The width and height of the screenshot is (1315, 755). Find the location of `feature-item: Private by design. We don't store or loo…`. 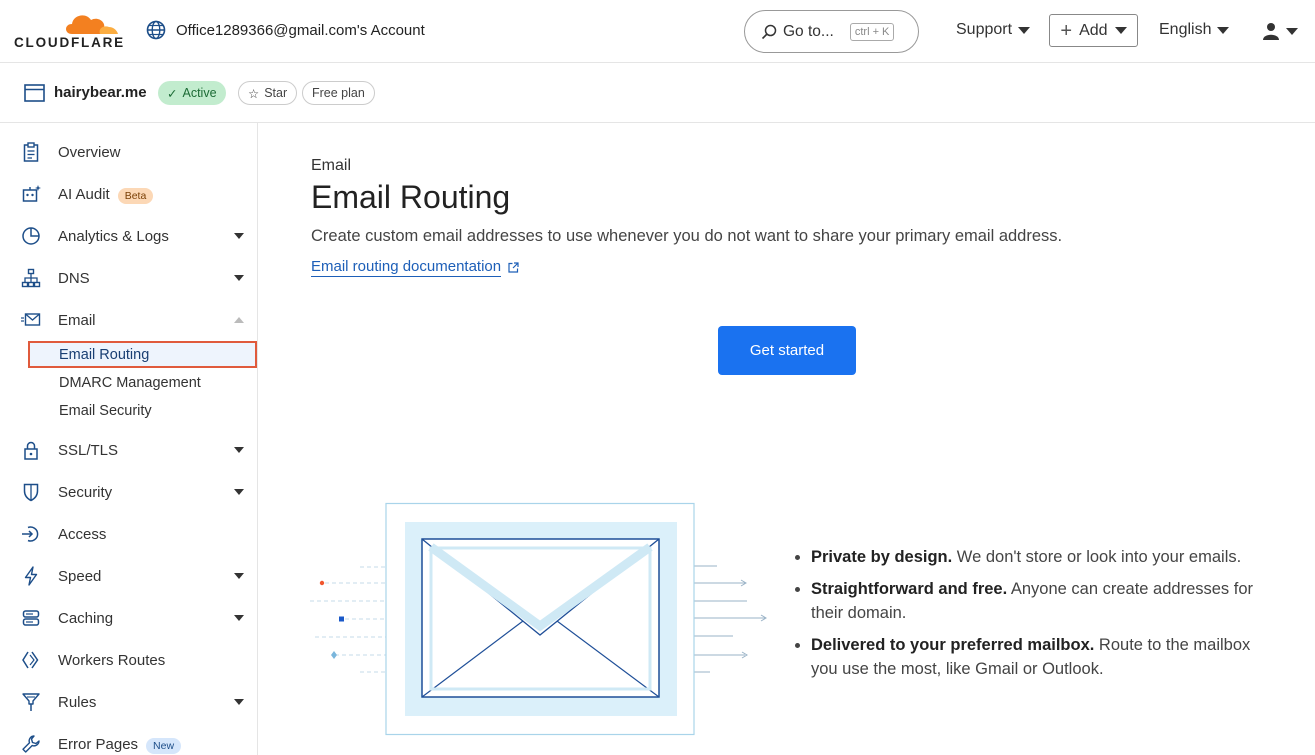

feature-item: Private by design. We don't store or loo… is located at coordinates (1042, 557).